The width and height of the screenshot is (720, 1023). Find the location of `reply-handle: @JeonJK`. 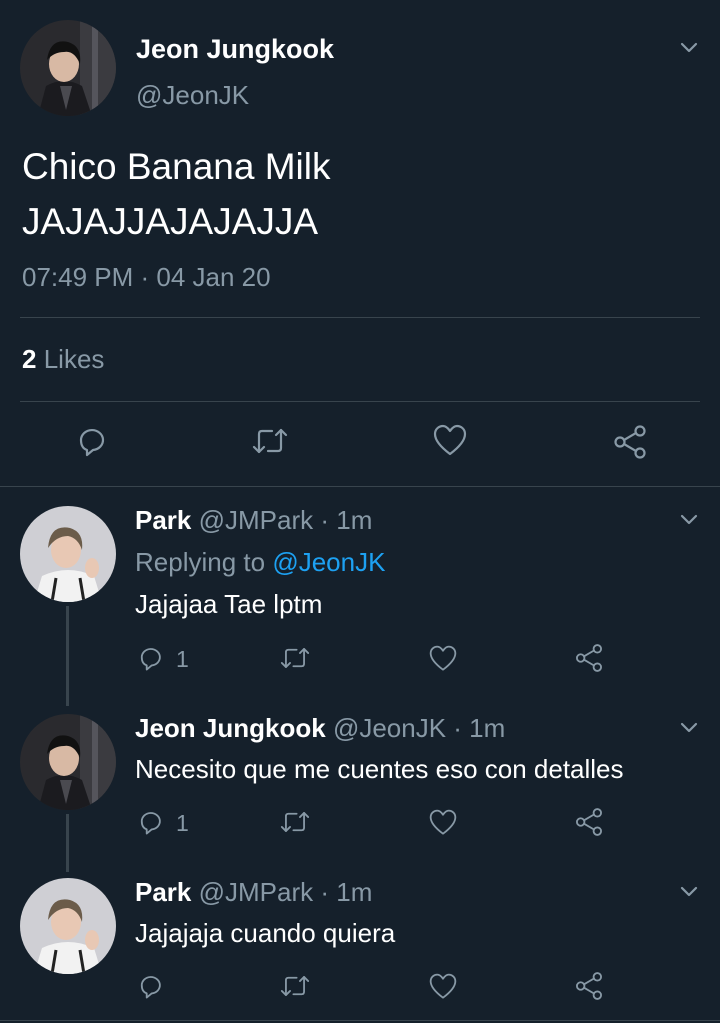

reply-handle: @JeonJK is located at coordinates (389, 728).